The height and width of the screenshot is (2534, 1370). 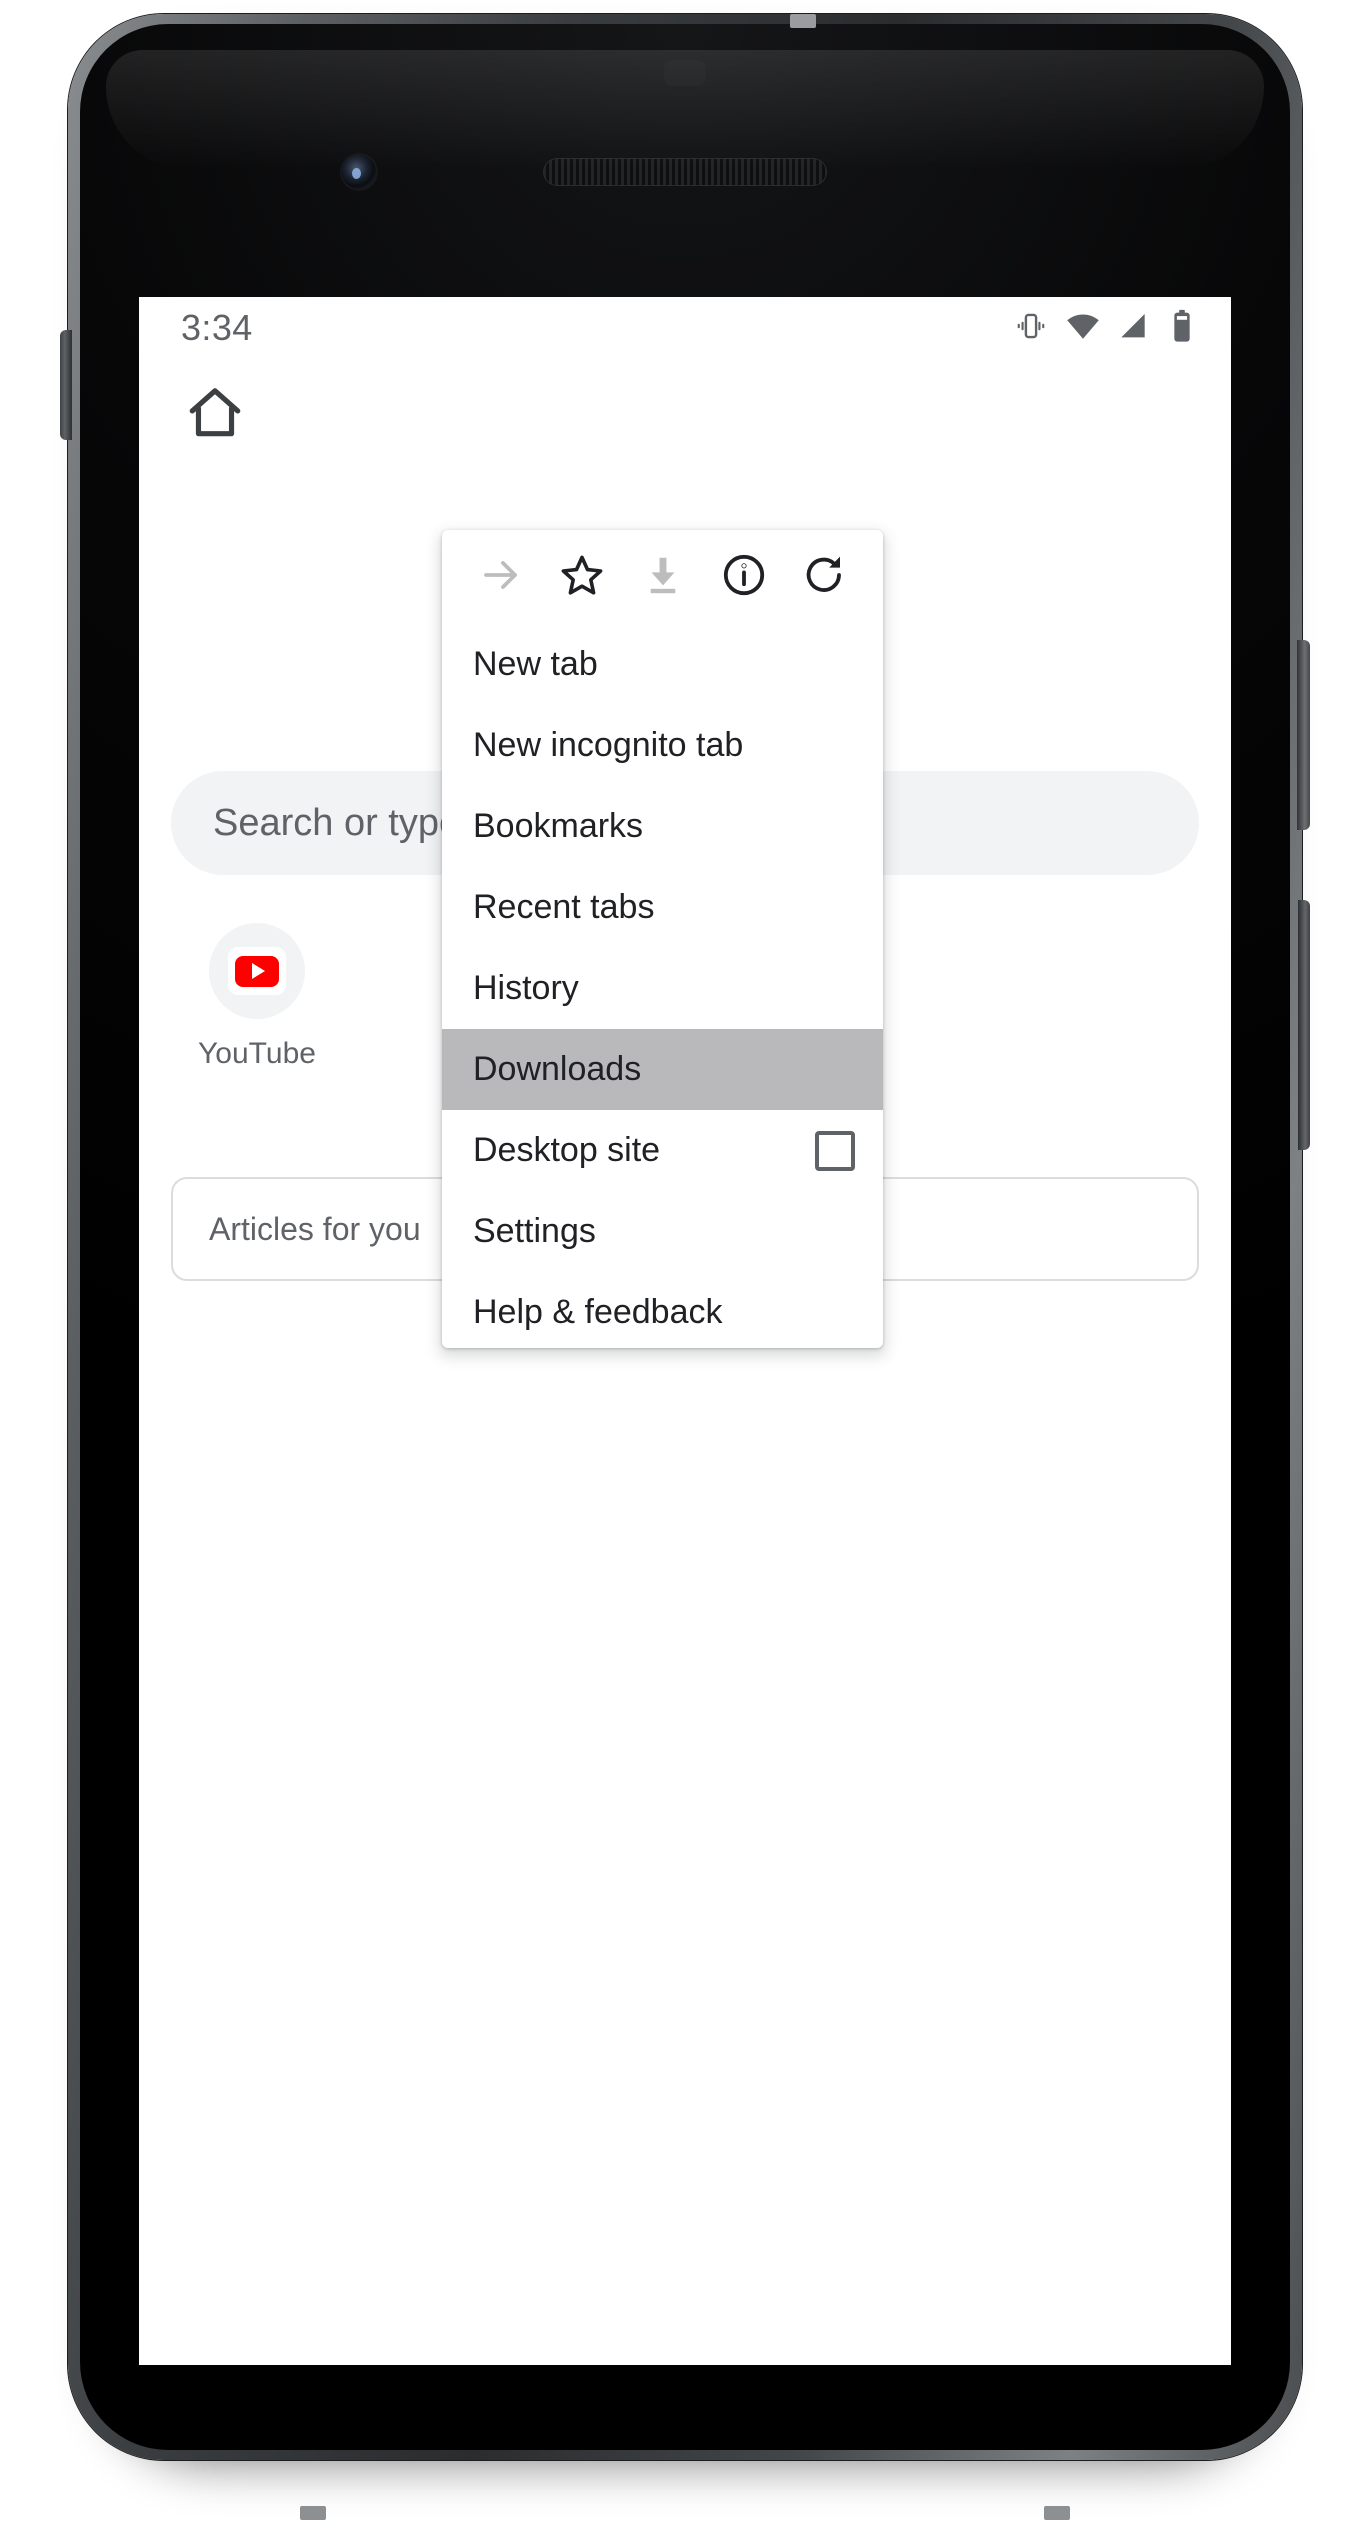 What do you see at coordinates (1057, 2513) in the screenshot?
I see `antenna-band-bottom-right` at bounding box center [1057, 2513].